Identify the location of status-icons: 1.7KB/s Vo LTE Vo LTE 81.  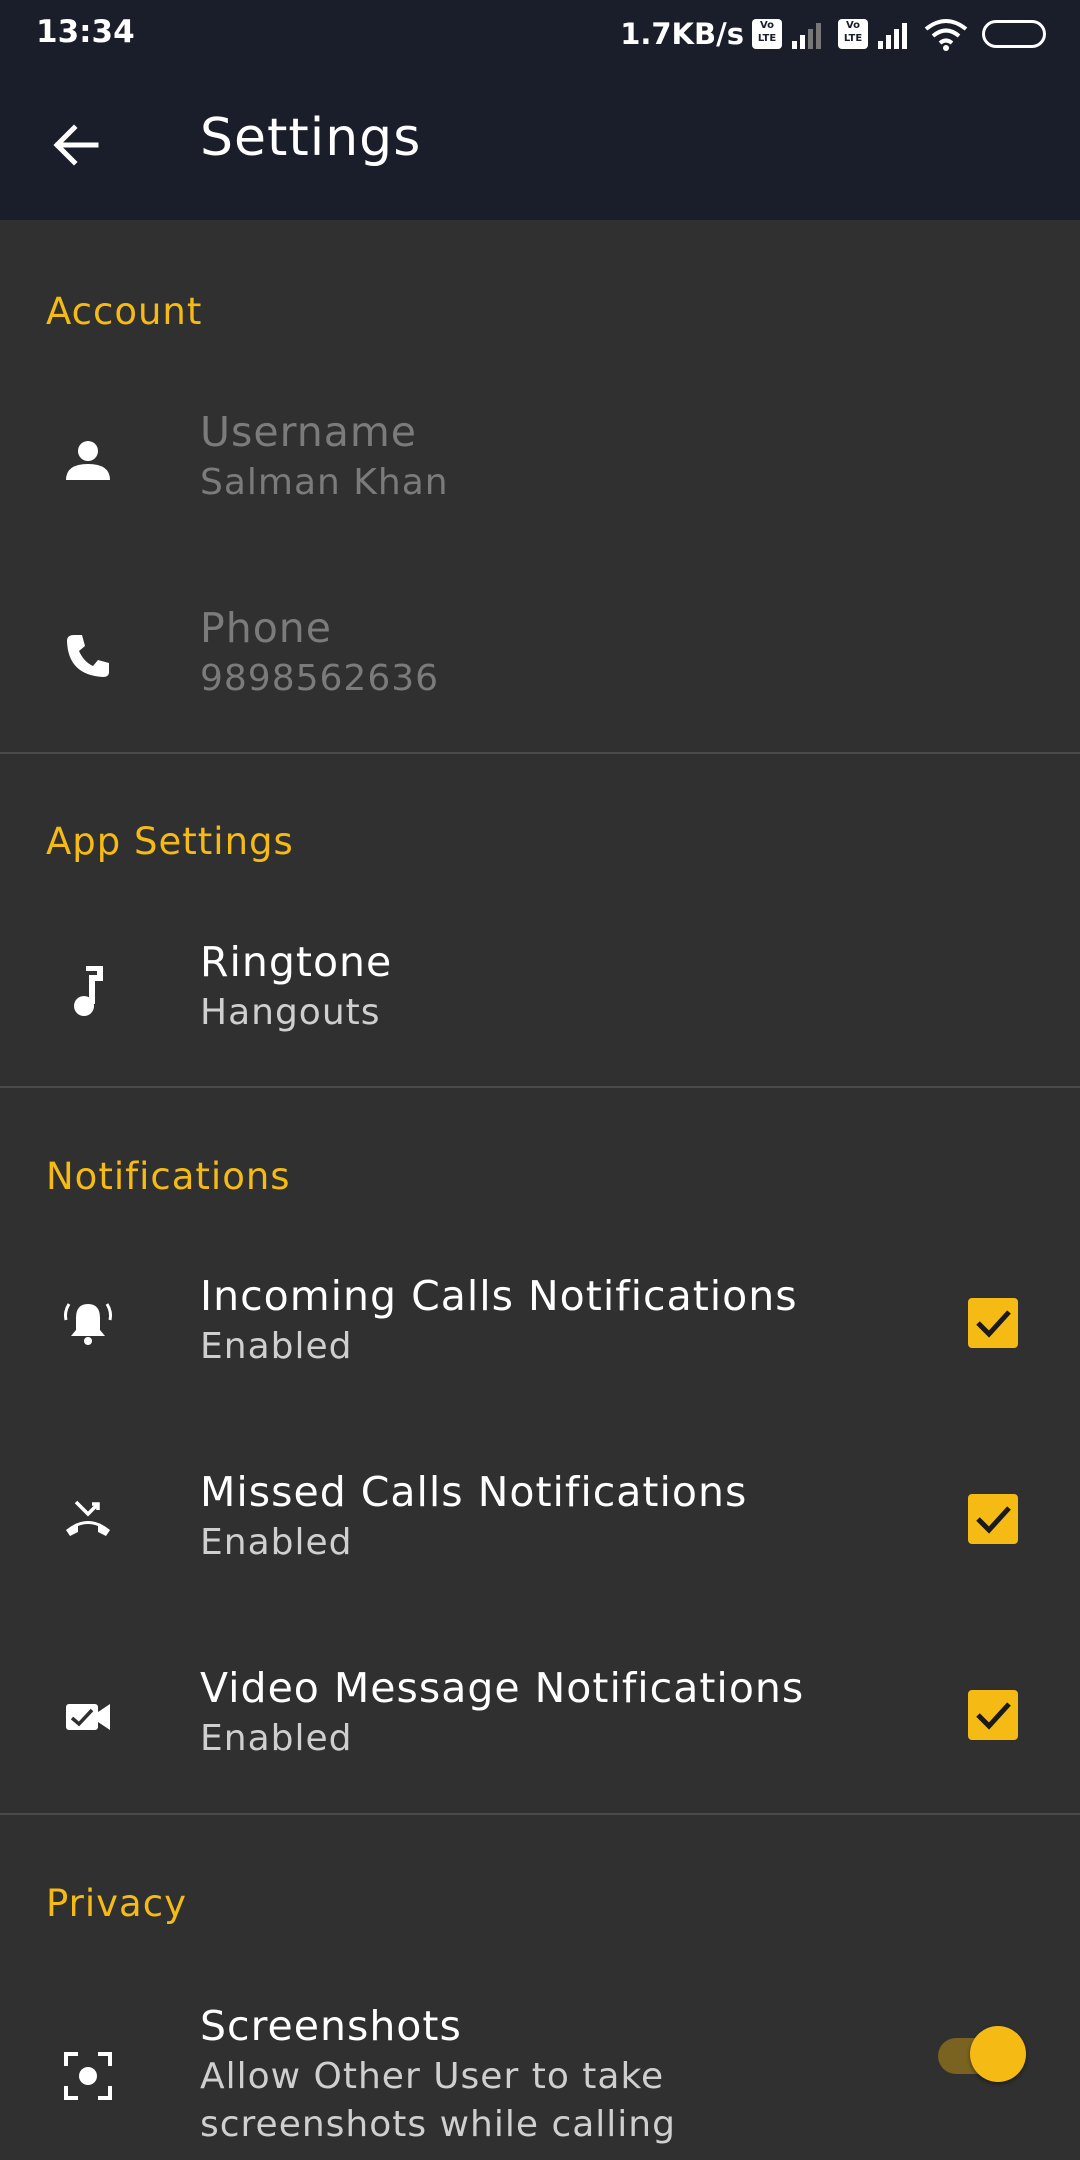
(833, 34).